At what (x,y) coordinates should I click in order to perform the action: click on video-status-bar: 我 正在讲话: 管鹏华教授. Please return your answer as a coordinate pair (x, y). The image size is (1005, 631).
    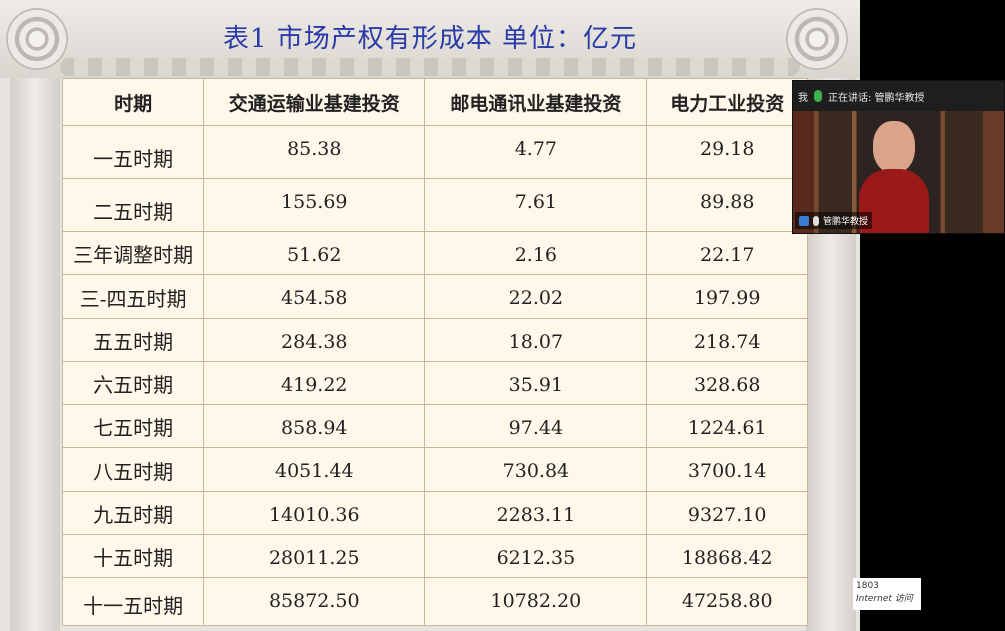
    Looking at the image, I should click on (898, 96).